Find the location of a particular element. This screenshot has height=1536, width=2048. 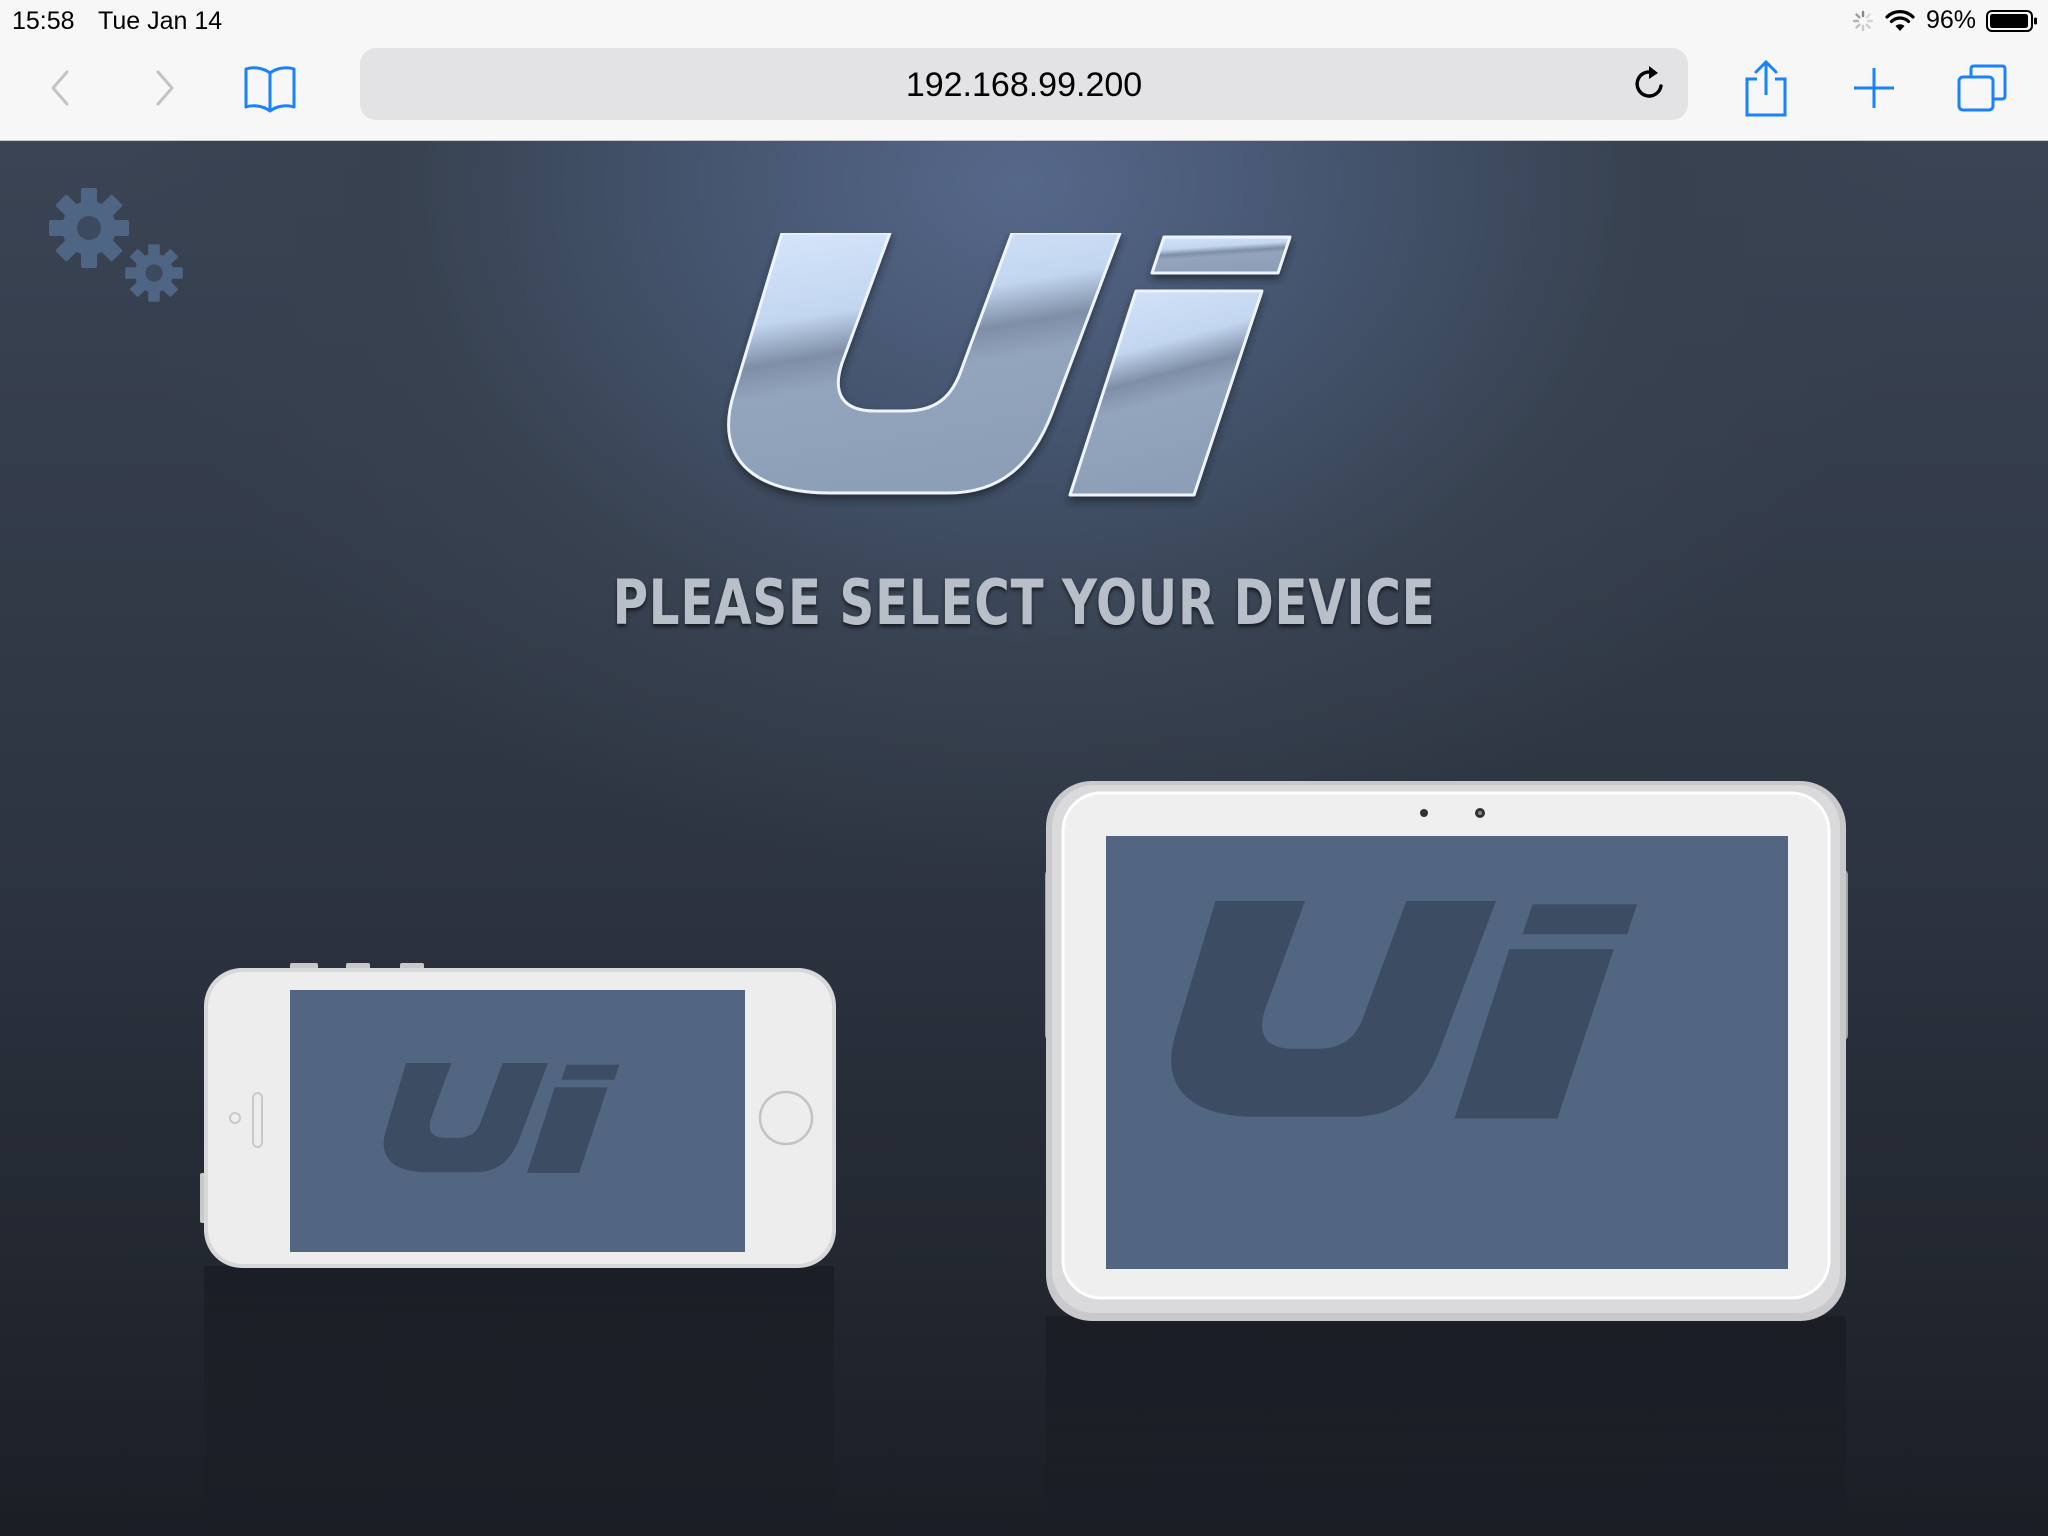

battery-icon is located at coordinates (2011, 20).